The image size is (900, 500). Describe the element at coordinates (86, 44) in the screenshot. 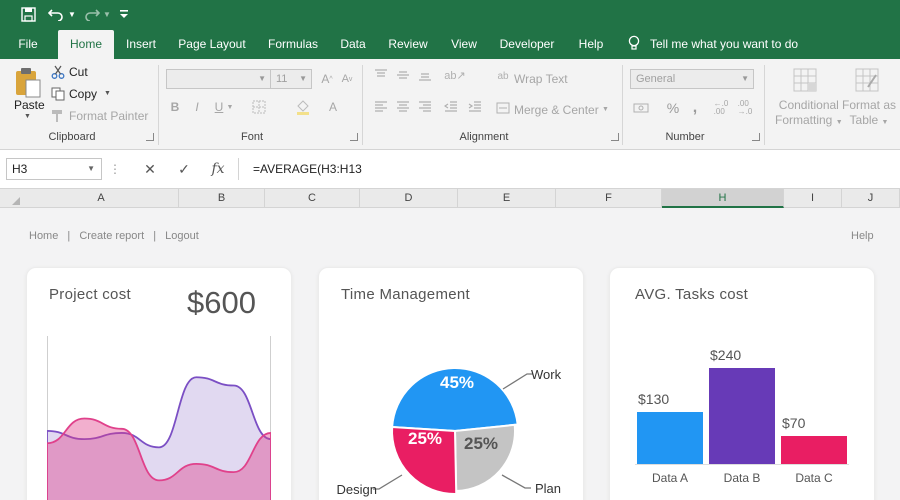

I see `tab-home: Home` at that location.